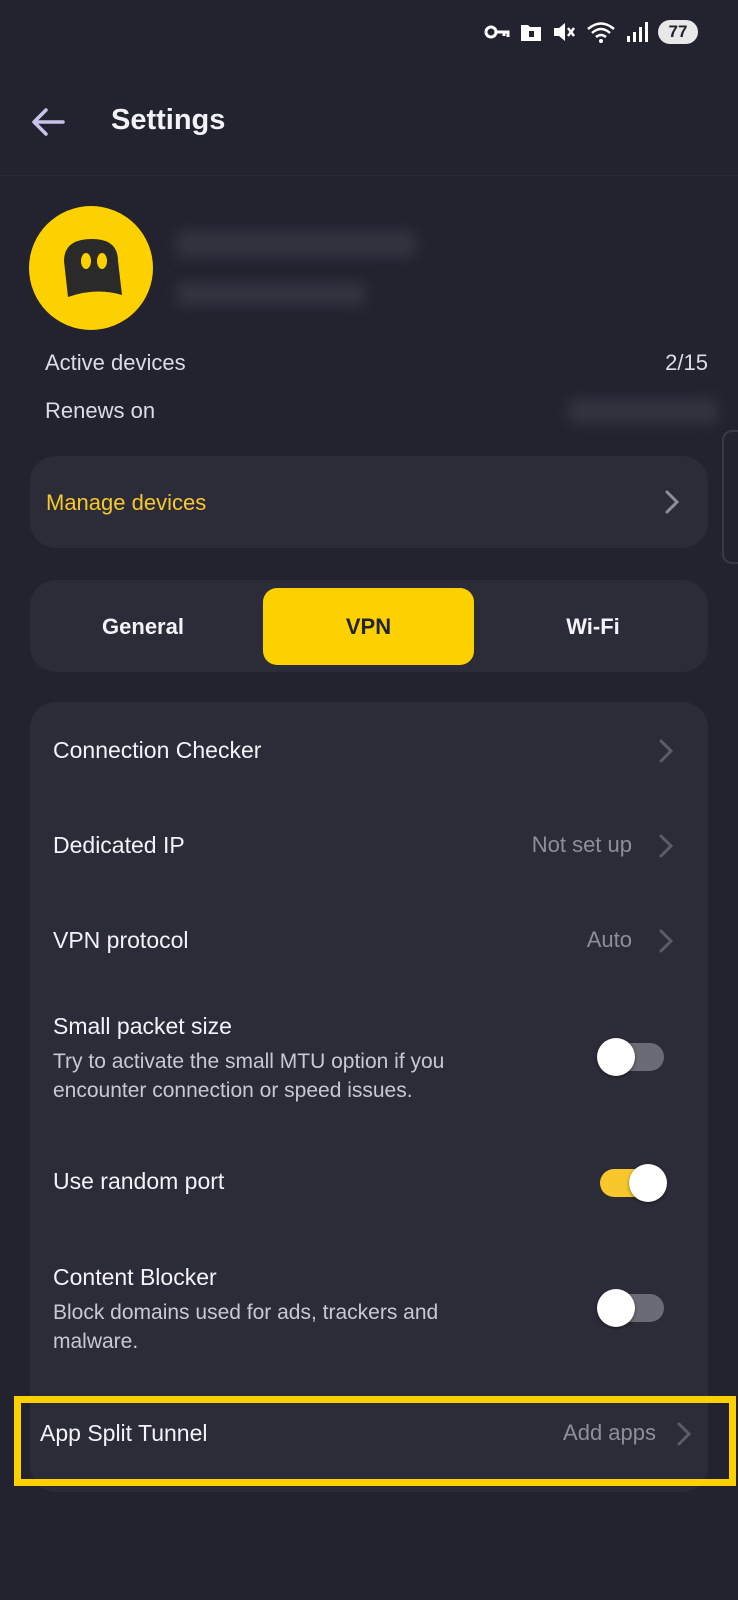 This screenshot has height=1600, width=738. I want to click on content-blocker-label: Content Blocker, so click(135, 1277).